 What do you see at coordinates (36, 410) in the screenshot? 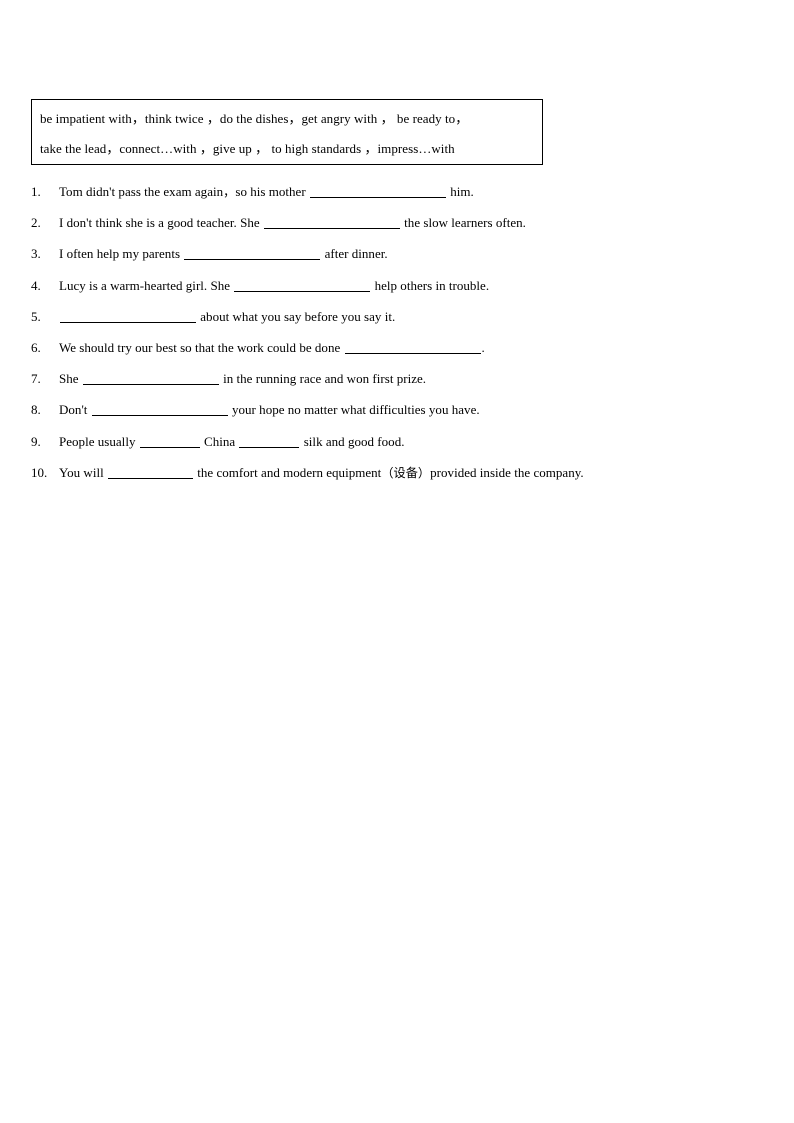
I see `question-number: 8.` at bounding box center [36, 410].